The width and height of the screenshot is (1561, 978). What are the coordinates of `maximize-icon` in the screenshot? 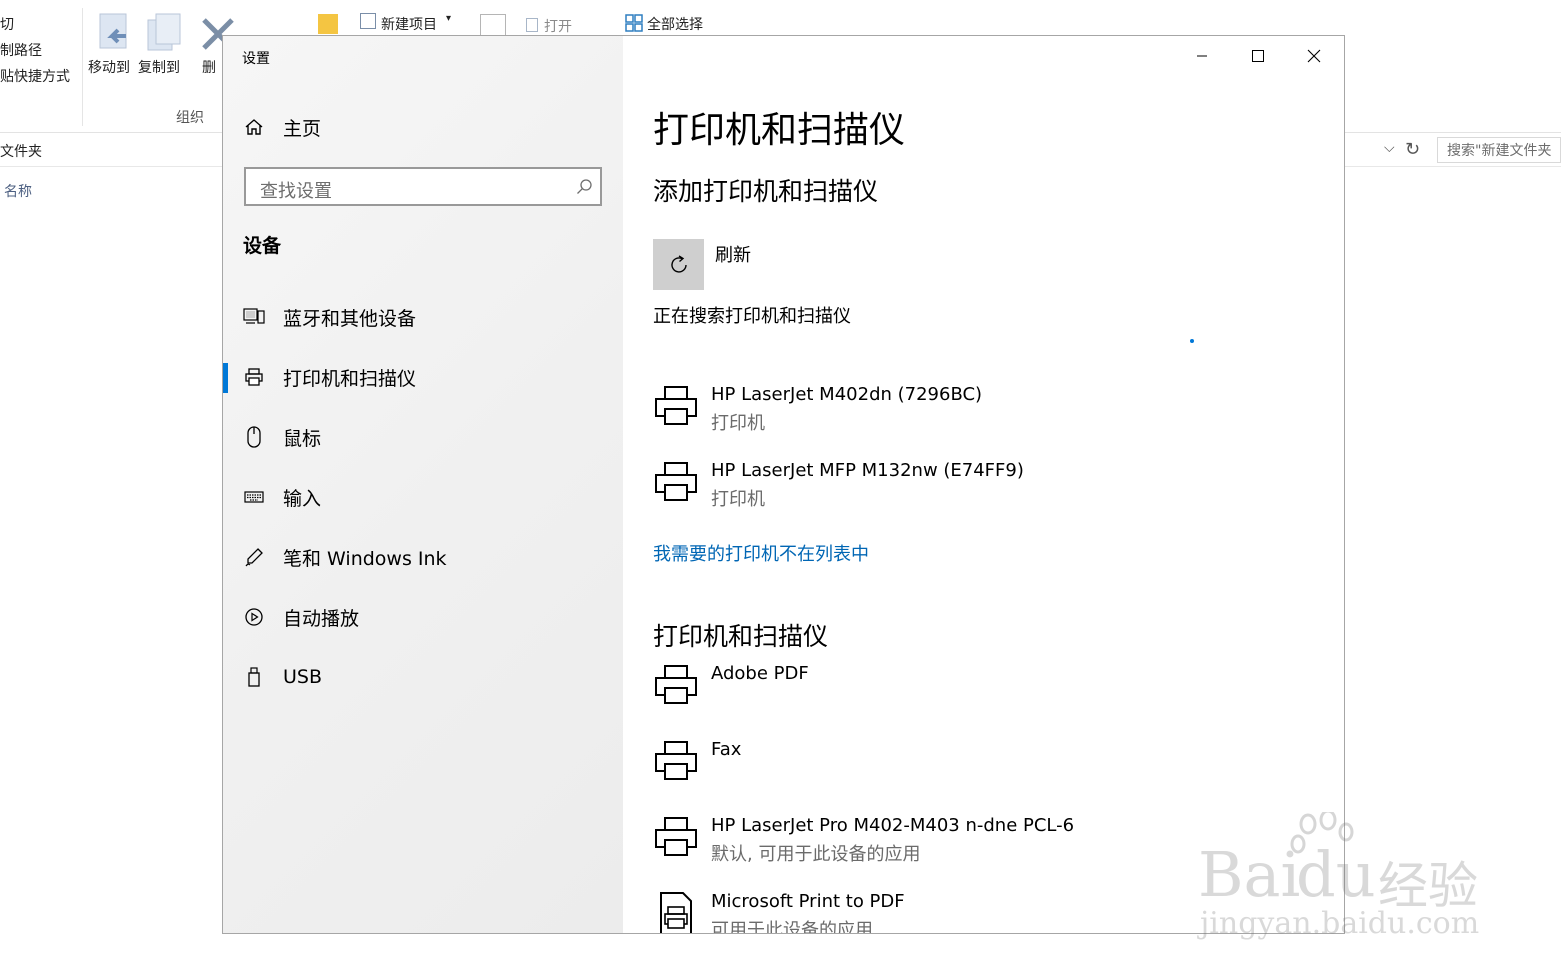 It's located at (1258, 56).